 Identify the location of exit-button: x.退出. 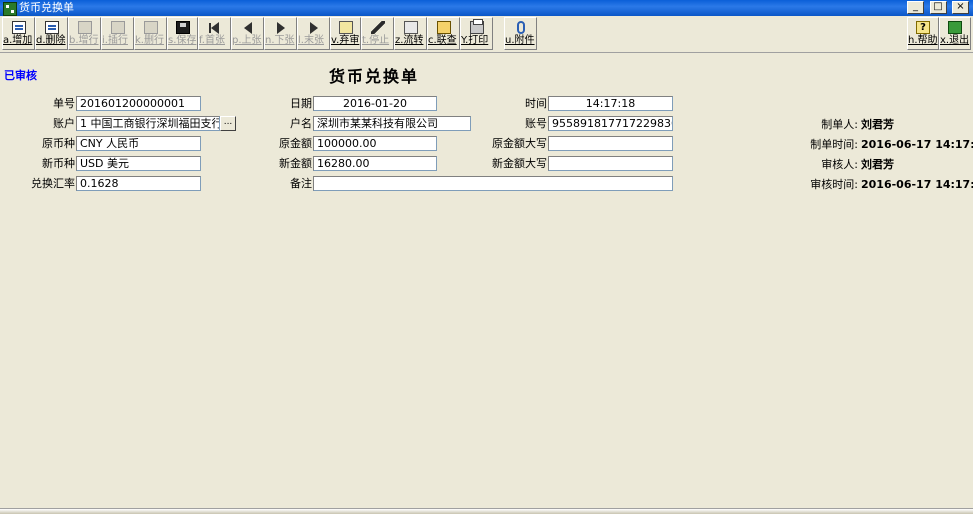
(955, 33).